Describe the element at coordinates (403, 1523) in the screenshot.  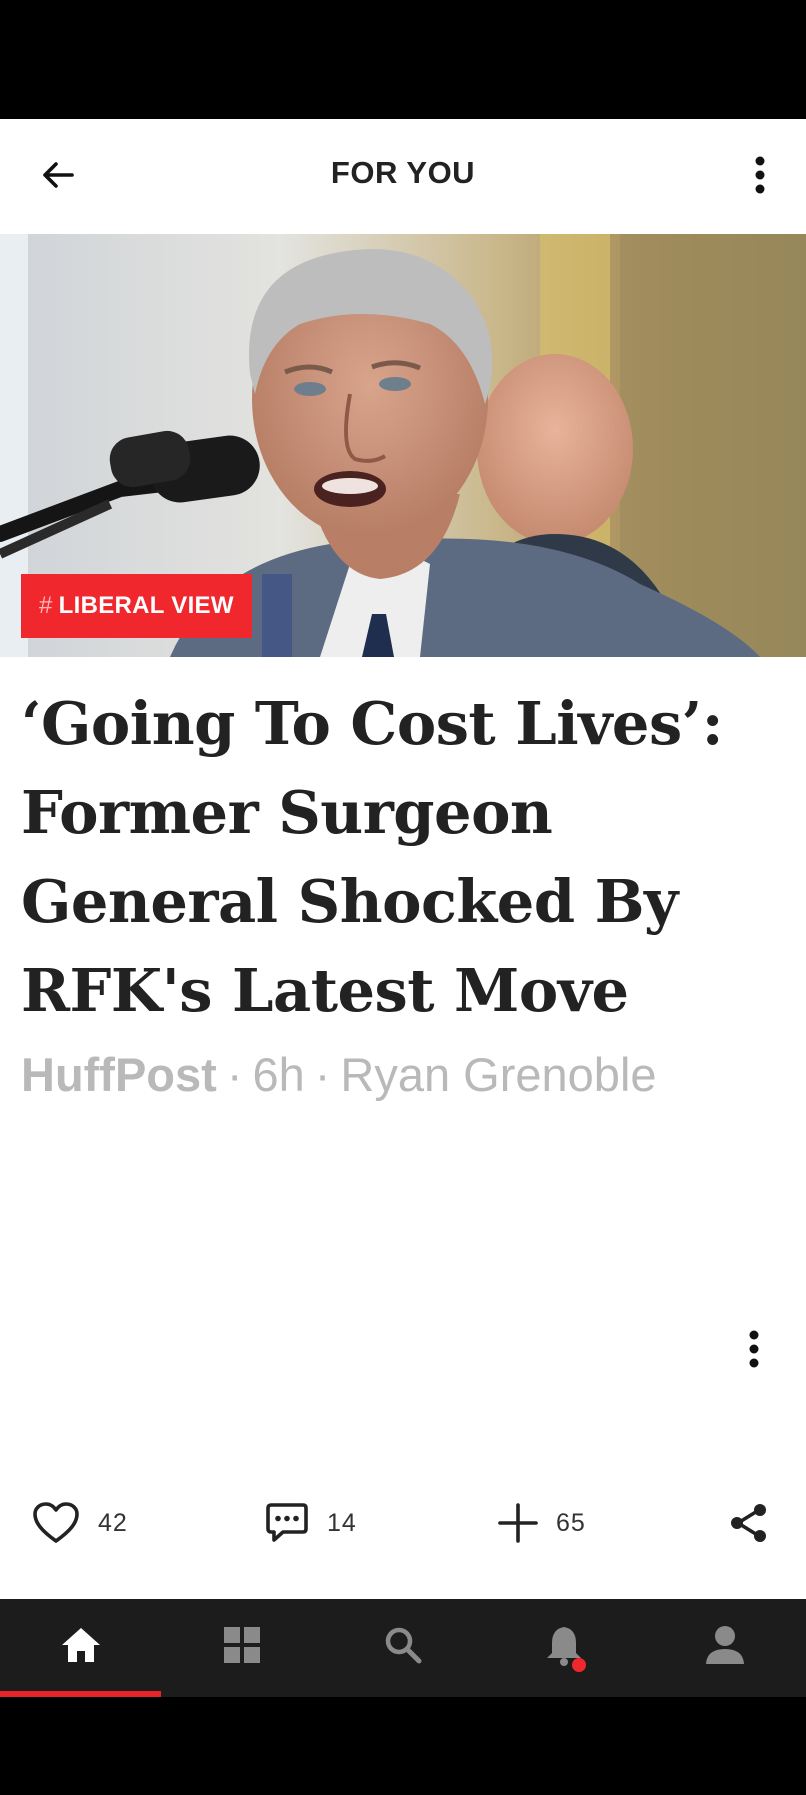
I see `article-actions: 42 14 65` at that location.